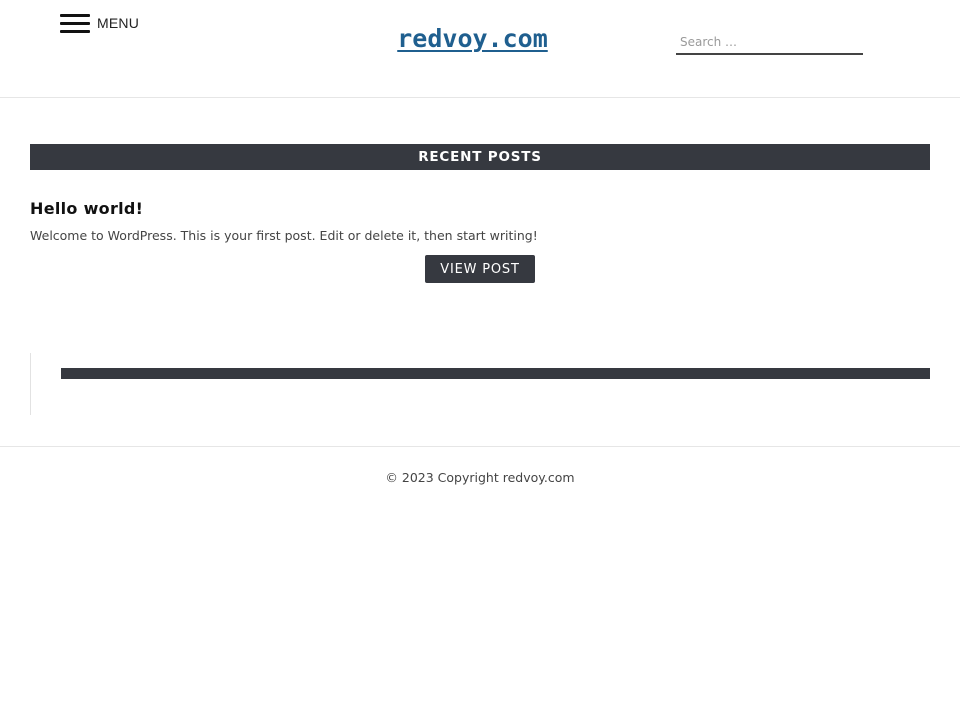 This screenshot has width=960, height=720. What do you see at coordinates (495, 373) in the screenshot?
I see `widget-heading-bar` at bounding box center [495, 373].